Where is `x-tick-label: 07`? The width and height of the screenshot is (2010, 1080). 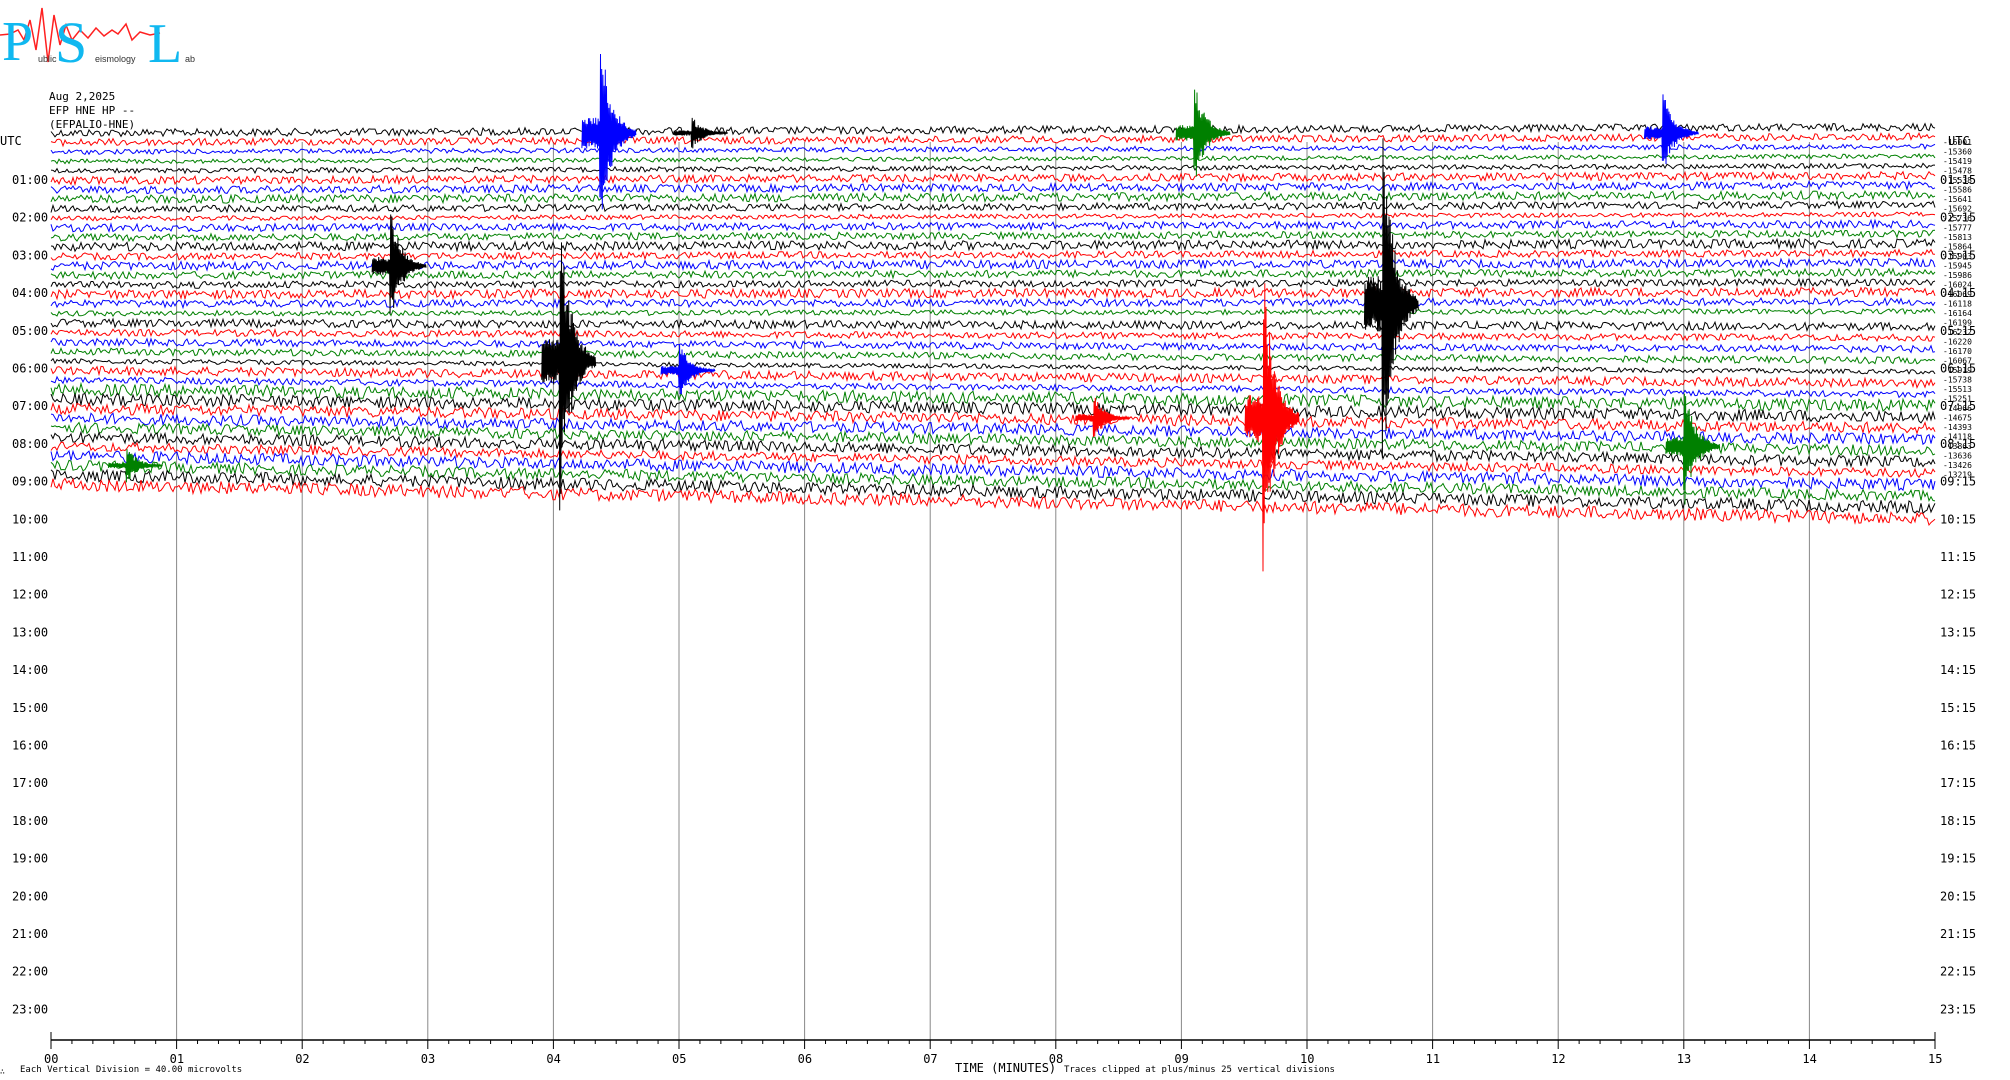
x-tick-label: 07 is located at coordinates (930, 1059).